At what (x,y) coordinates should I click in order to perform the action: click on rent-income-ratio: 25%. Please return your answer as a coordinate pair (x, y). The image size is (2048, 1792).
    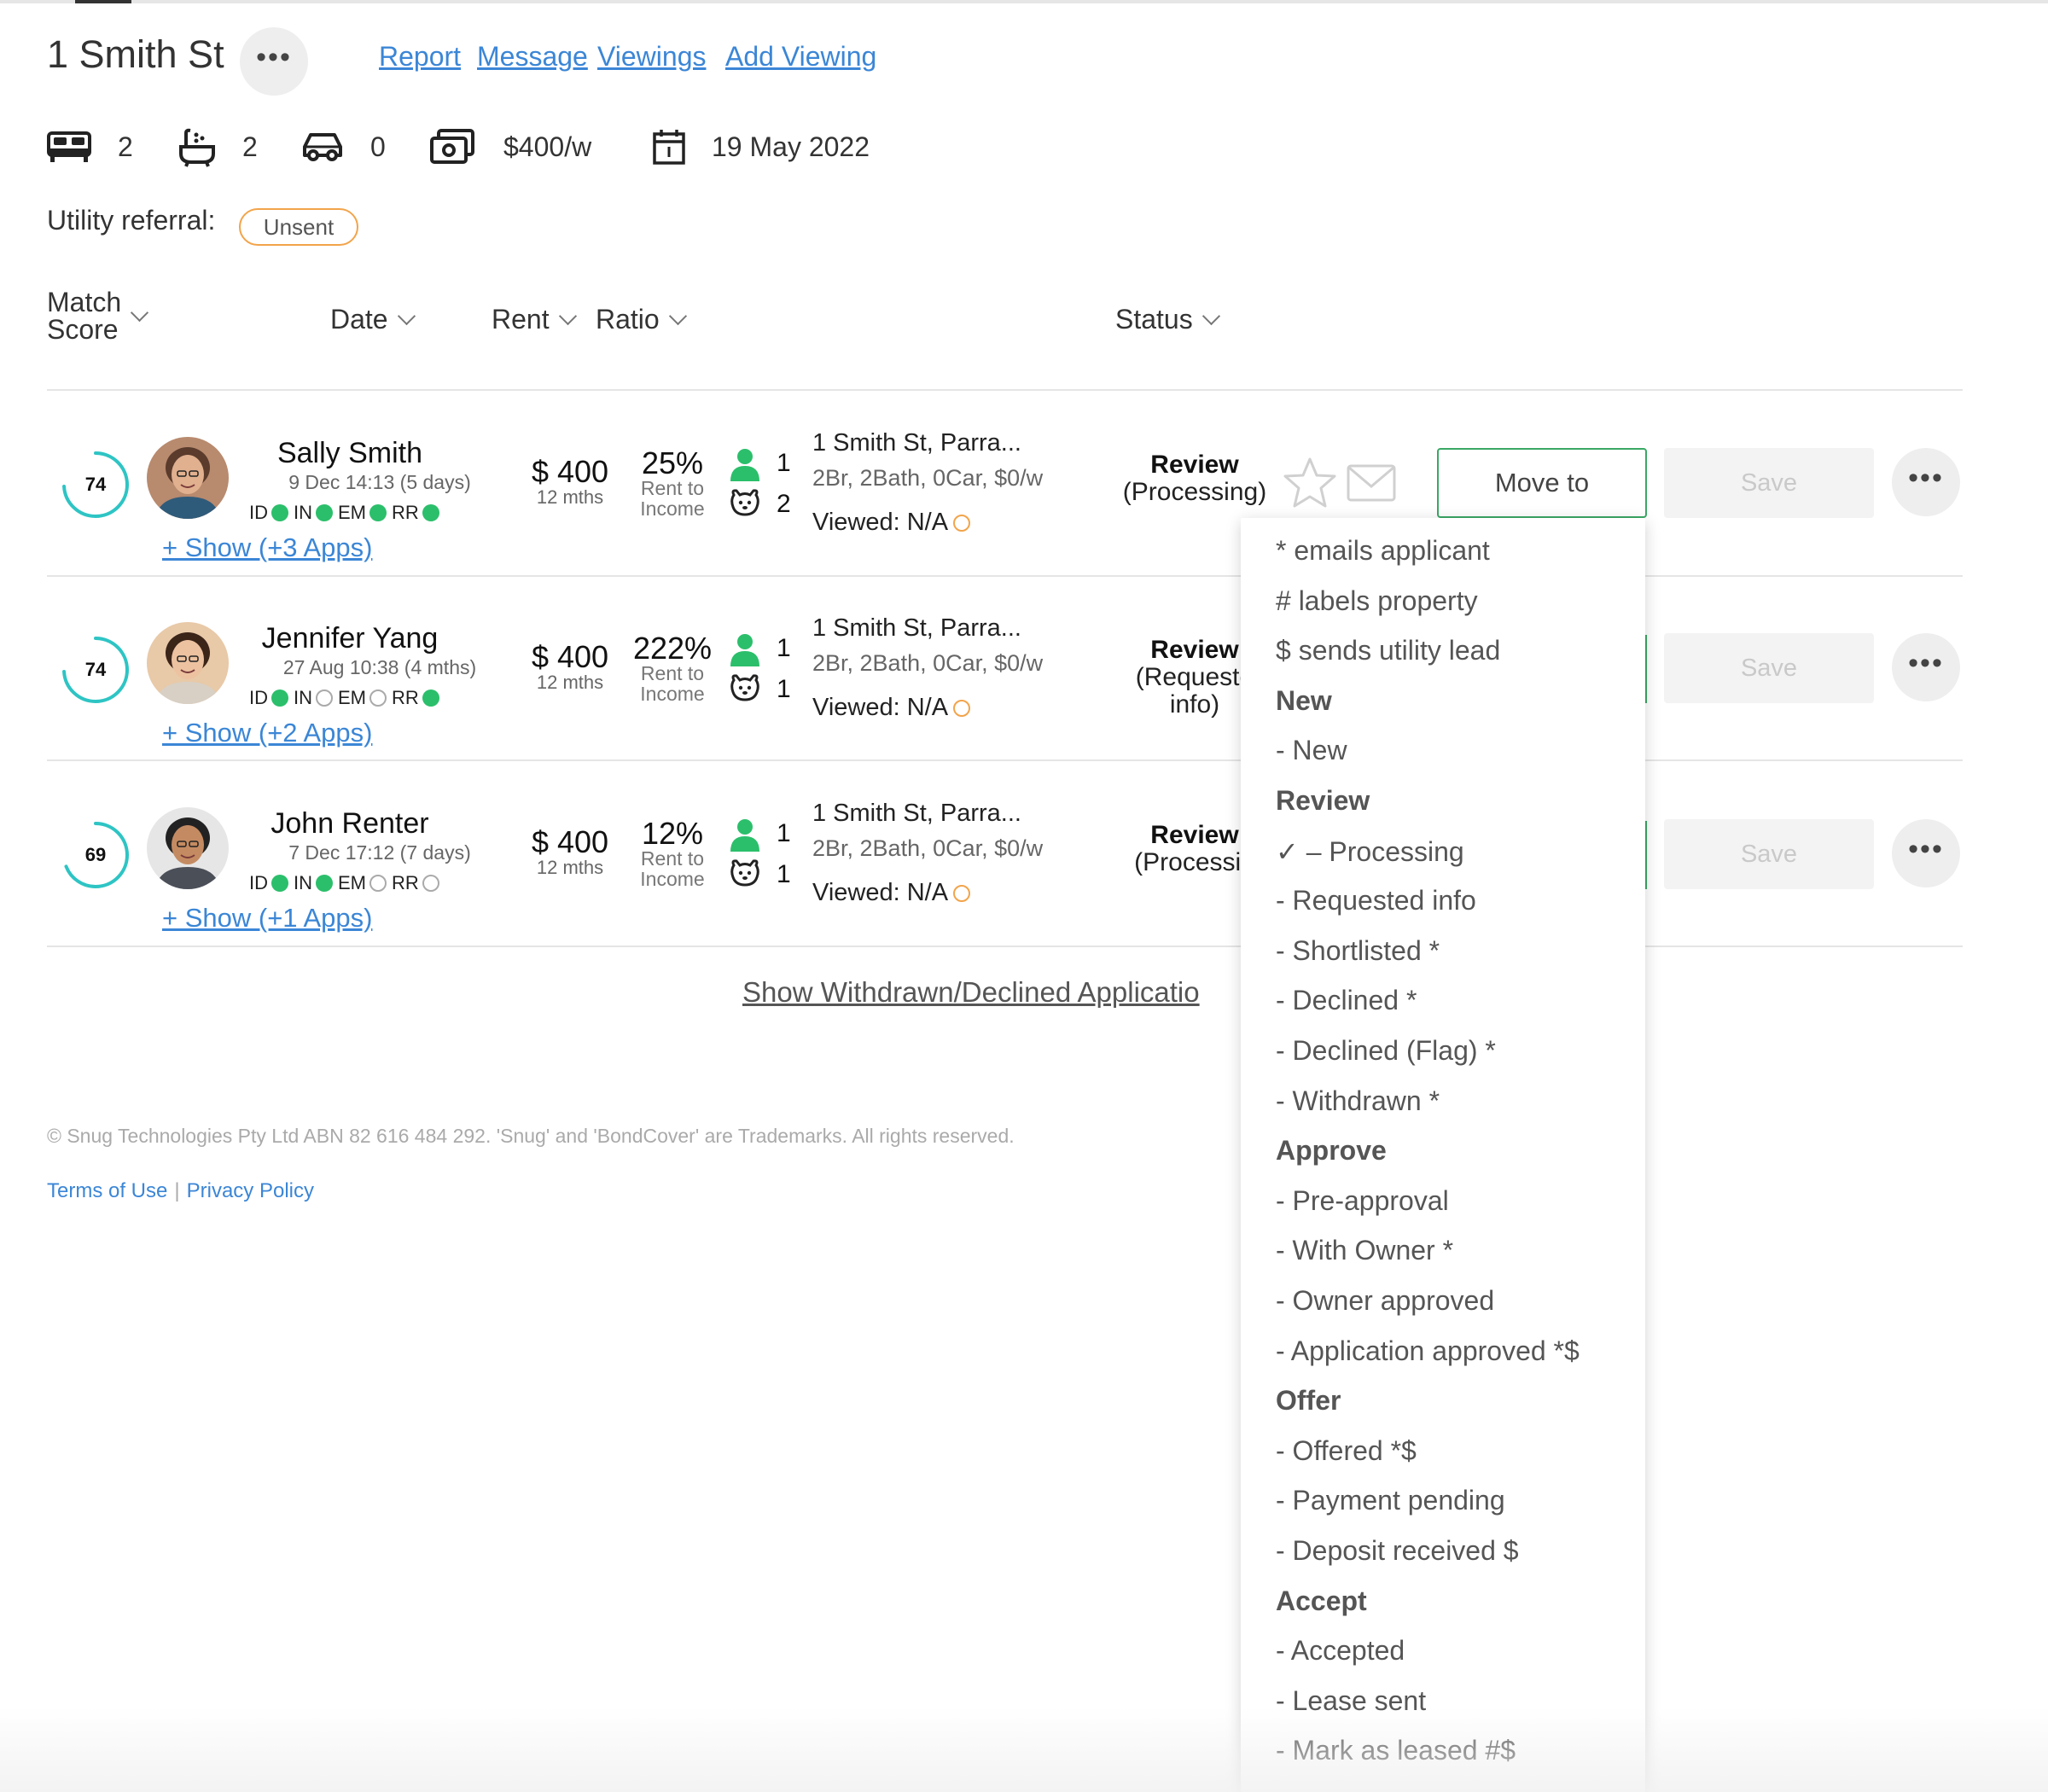
    Looking at the image, I should click on (672, 463).